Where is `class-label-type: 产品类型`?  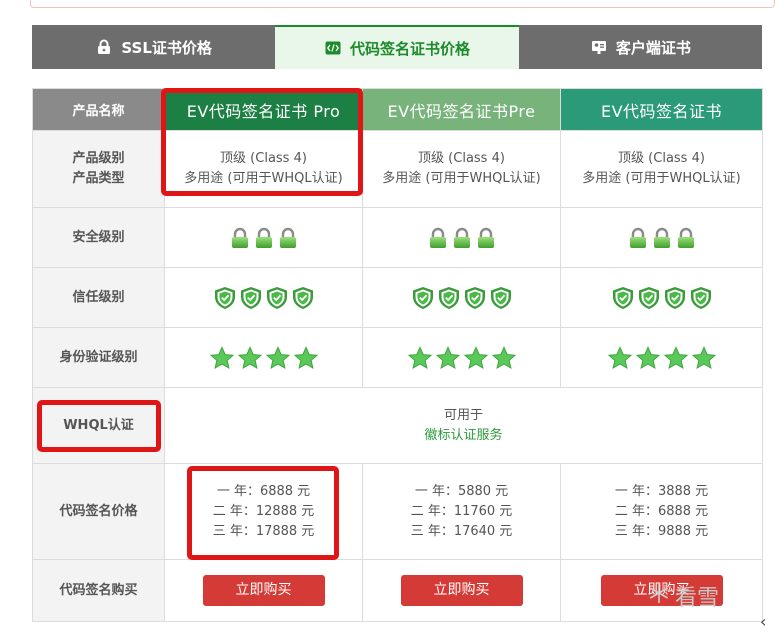
class-label-type: 产品类型 is located at coordinates (98, 178).